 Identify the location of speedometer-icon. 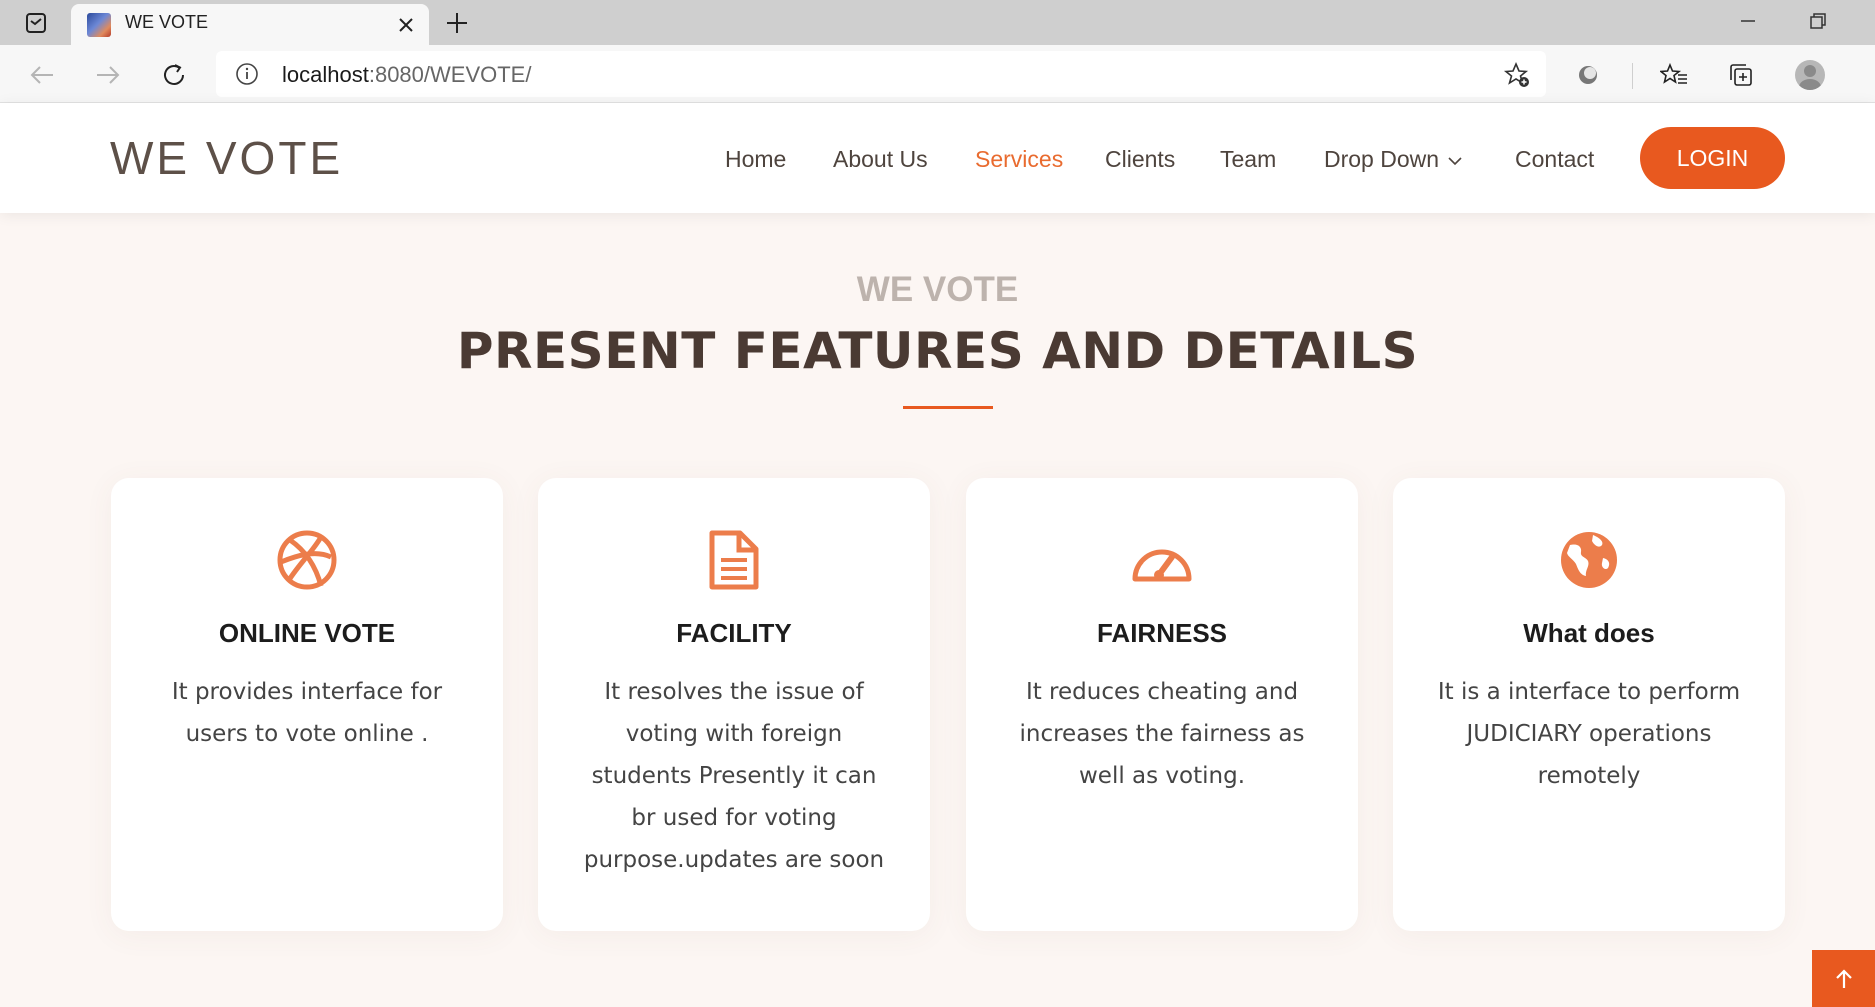
(1162, 565).